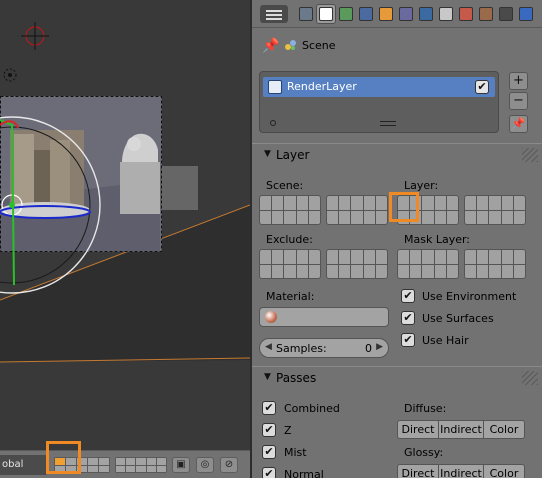 Image resolution: width=542 pixels, height=478 pixels. What do you see at coordinates (269, 408) in the screenshot?
I see `combined-pass-checkbox: ✔` at bounding box center [269, 408].